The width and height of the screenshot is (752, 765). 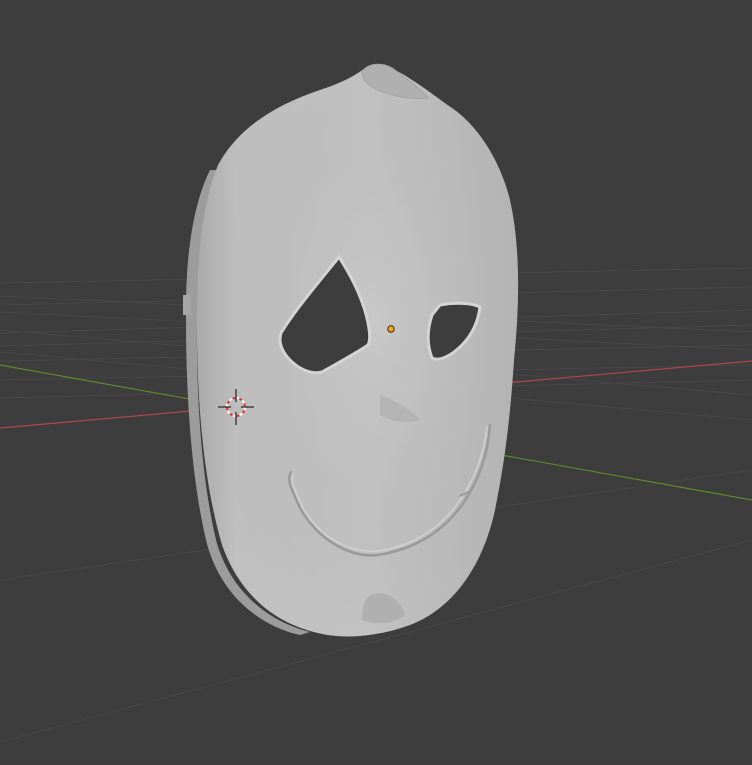 I want to click on object-origin, so click(x=391, y=329).